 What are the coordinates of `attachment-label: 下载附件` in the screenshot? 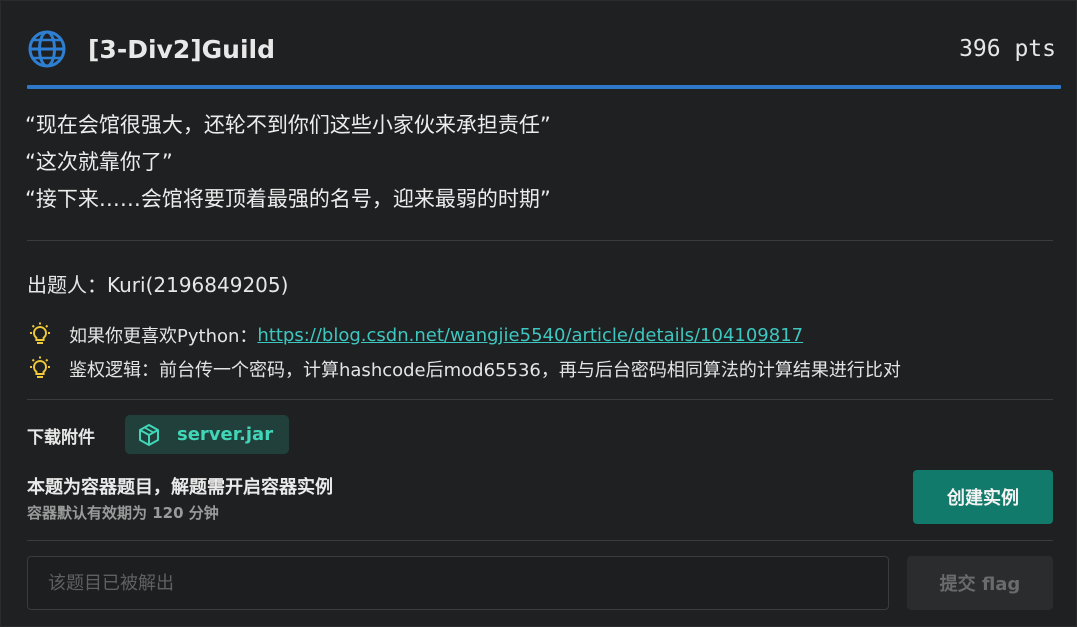 It's located at (61, 438).